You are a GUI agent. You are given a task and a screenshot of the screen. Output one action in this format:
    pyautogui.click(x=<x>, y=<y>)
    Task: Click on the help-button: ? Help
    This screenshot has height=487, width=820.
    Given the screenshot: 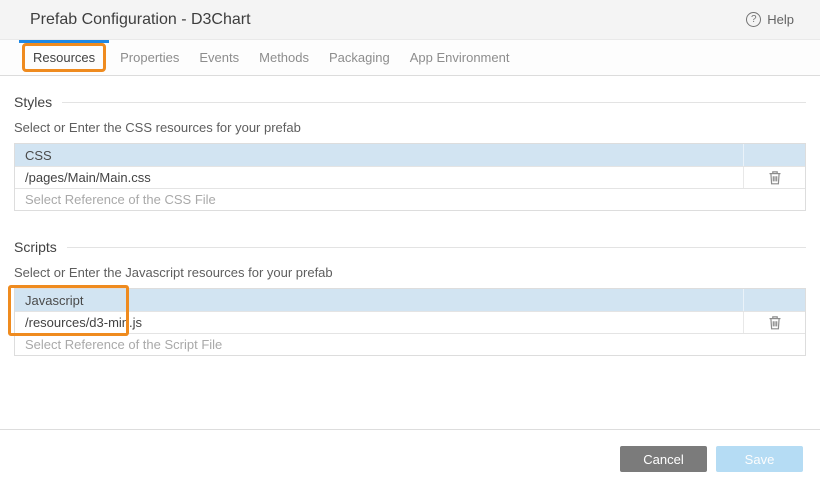 What is the action you would take?
    pyautogui.click(x=770, y=19)
    